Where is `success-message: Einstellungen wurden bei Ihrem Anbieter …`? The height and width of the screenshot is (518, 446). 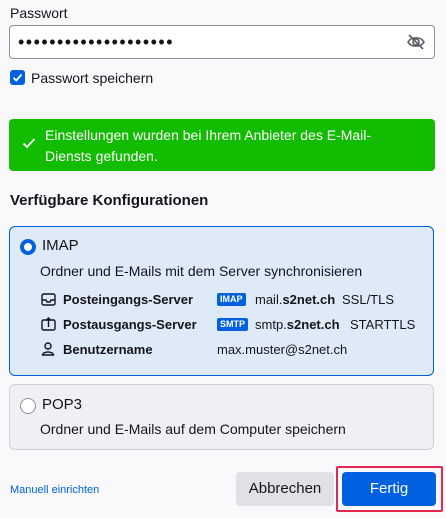 success-message: Einstellungen wurden bei Ihrem Anbieter … is located at coordinates (208, 145).